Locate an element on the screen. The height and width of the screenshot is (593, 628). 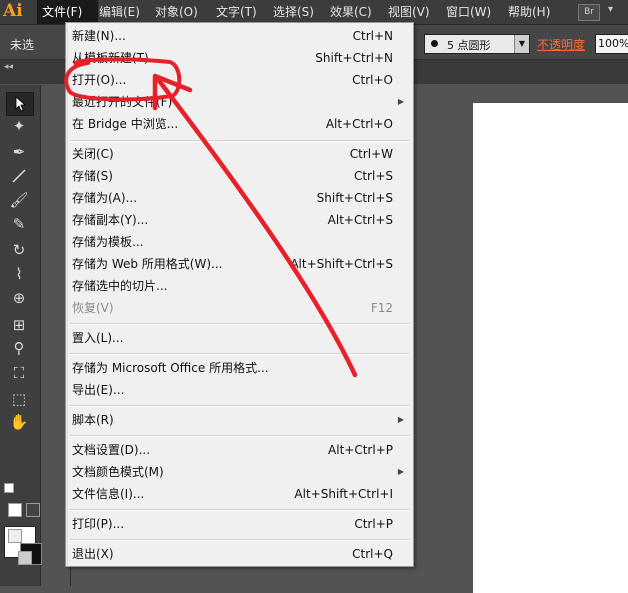
menu-item-shortcut: Alt+Shift+Ctrl+S is located at coordinates (341, 264).